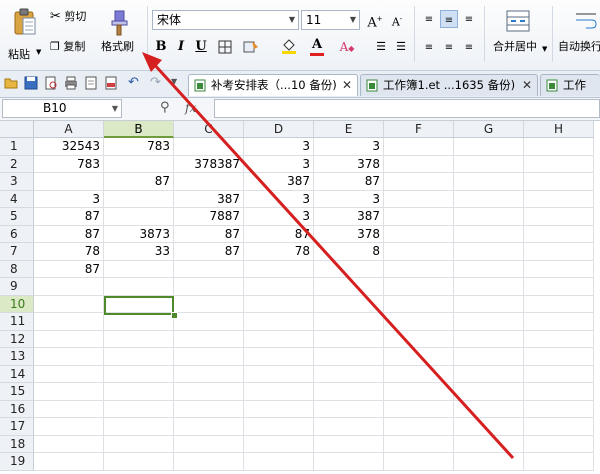 The width and height of the screenshot is (600, 474). Describe the element at coordinates (17, 357) in the screenshot. I see `row-header: 13` at that location.